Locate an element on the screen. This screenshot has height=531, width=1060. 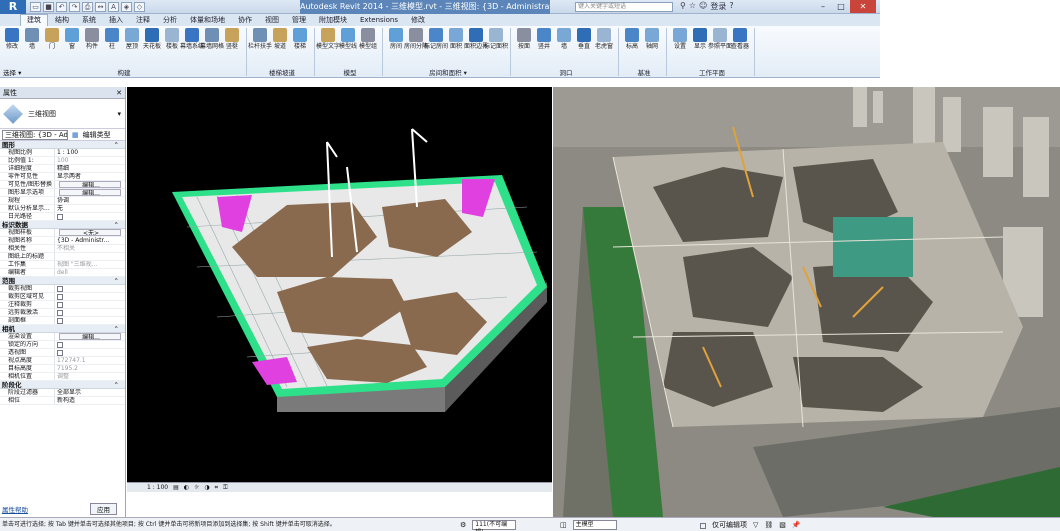
view-scale: 1 : 100 is located at coordinates (157, 487).